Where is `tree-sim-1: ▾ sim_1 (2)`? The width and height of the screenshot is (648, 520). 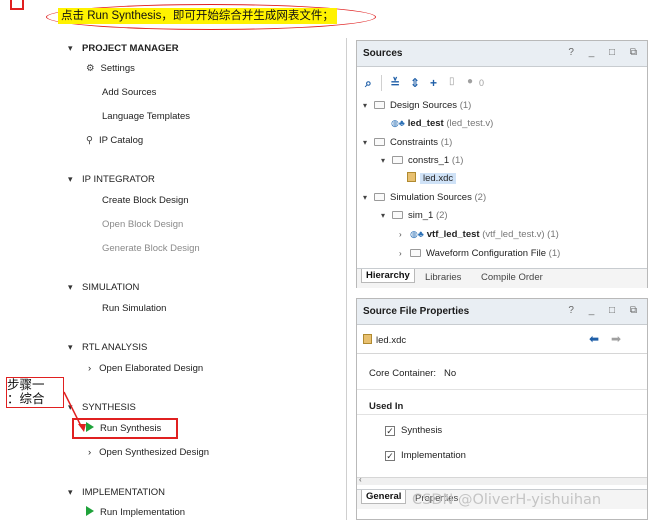
tree-sim-1: ▾ sim_1 (2) is located at coordinates (414, 215).